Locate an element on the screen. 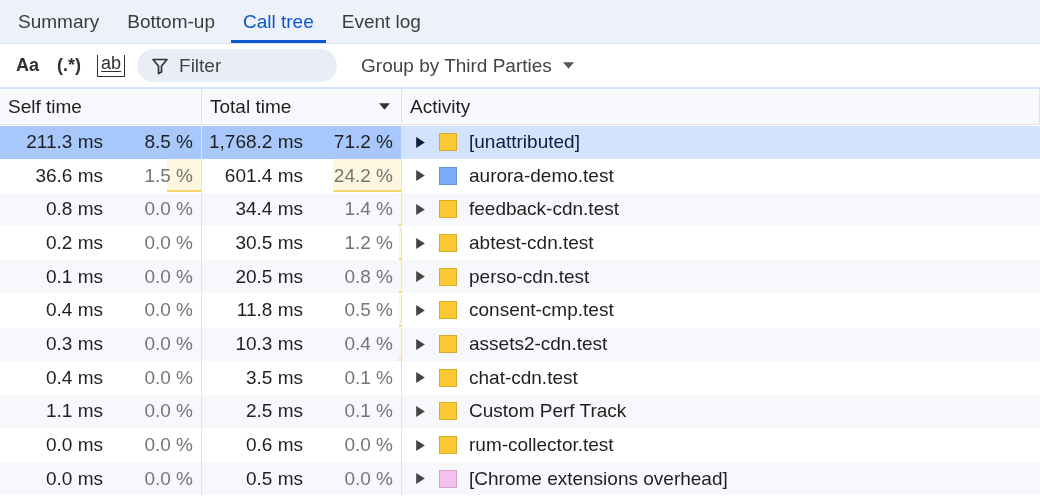 The image size is (1040, 496). tab: Summary is located at coordinates (59, 21).